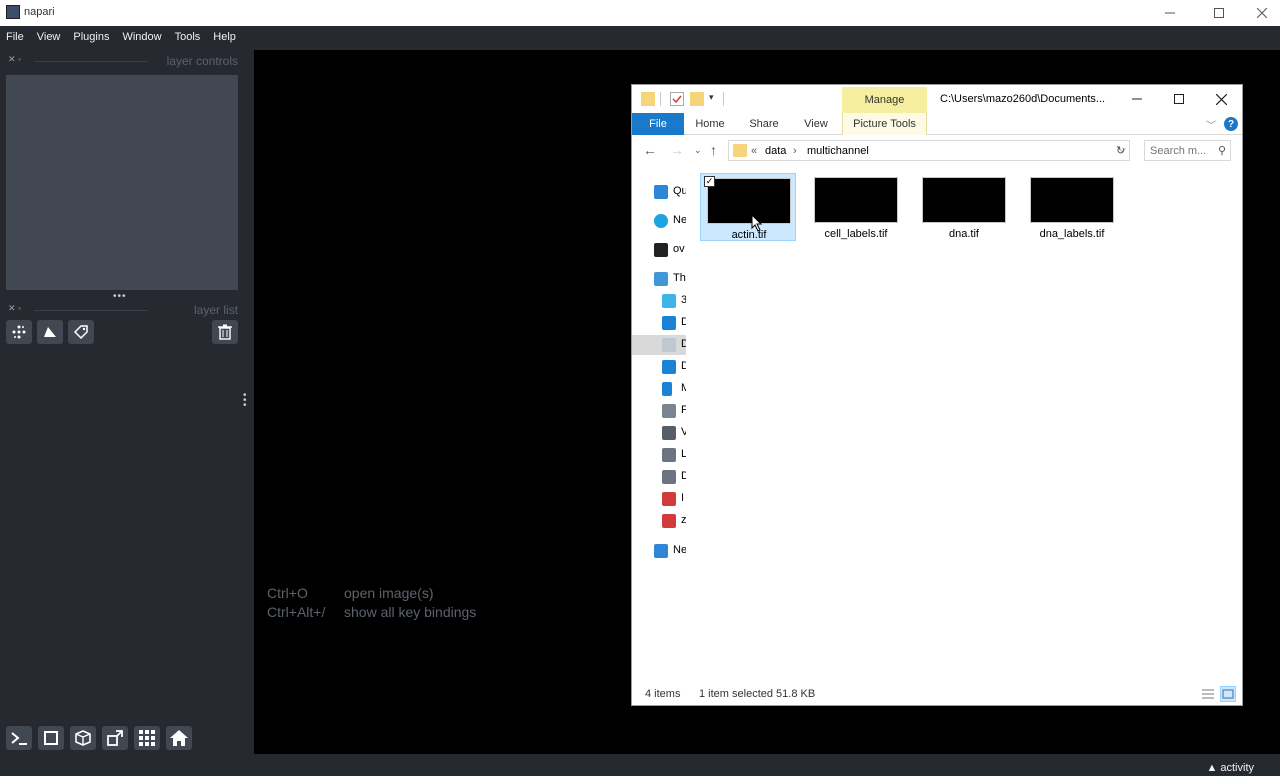 The image size is (1280, 776). I want to click on up-button: ↑, so click(713, 150).